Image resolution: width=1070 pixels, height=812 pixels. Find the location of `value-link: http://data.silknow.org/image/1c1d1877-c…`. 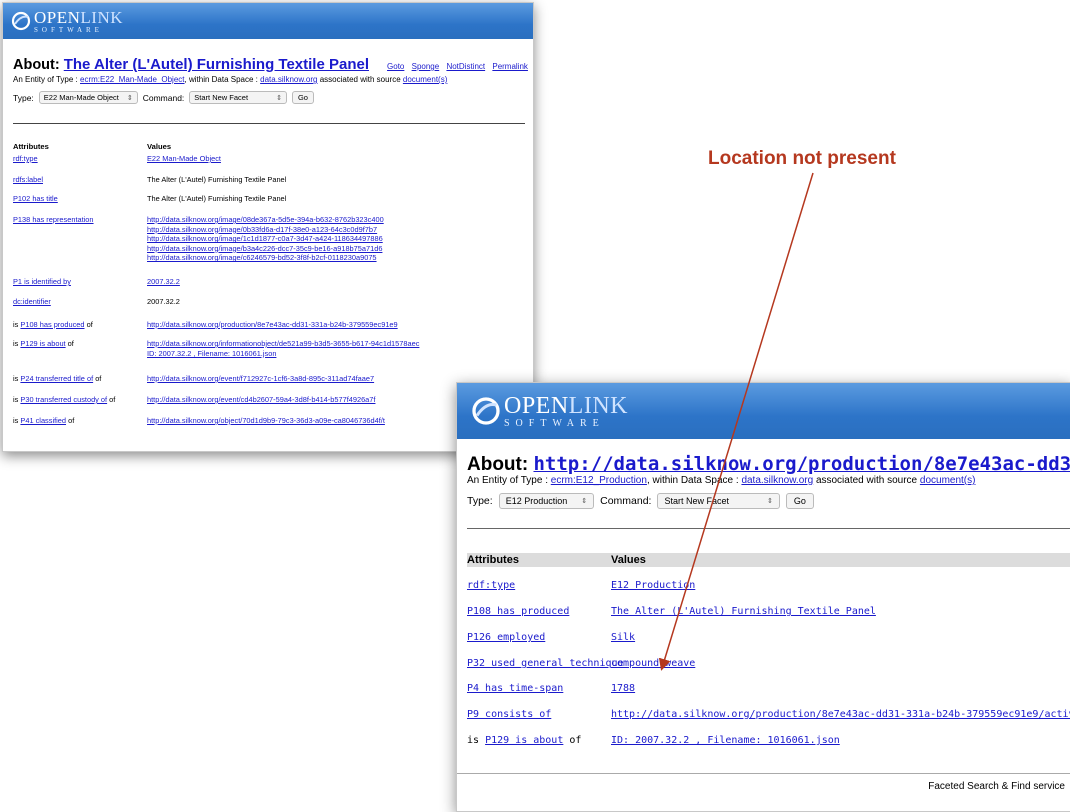

value-link: http://data.silknow.org/image/1c1d1877-c… is located at coordinates (265, 239).